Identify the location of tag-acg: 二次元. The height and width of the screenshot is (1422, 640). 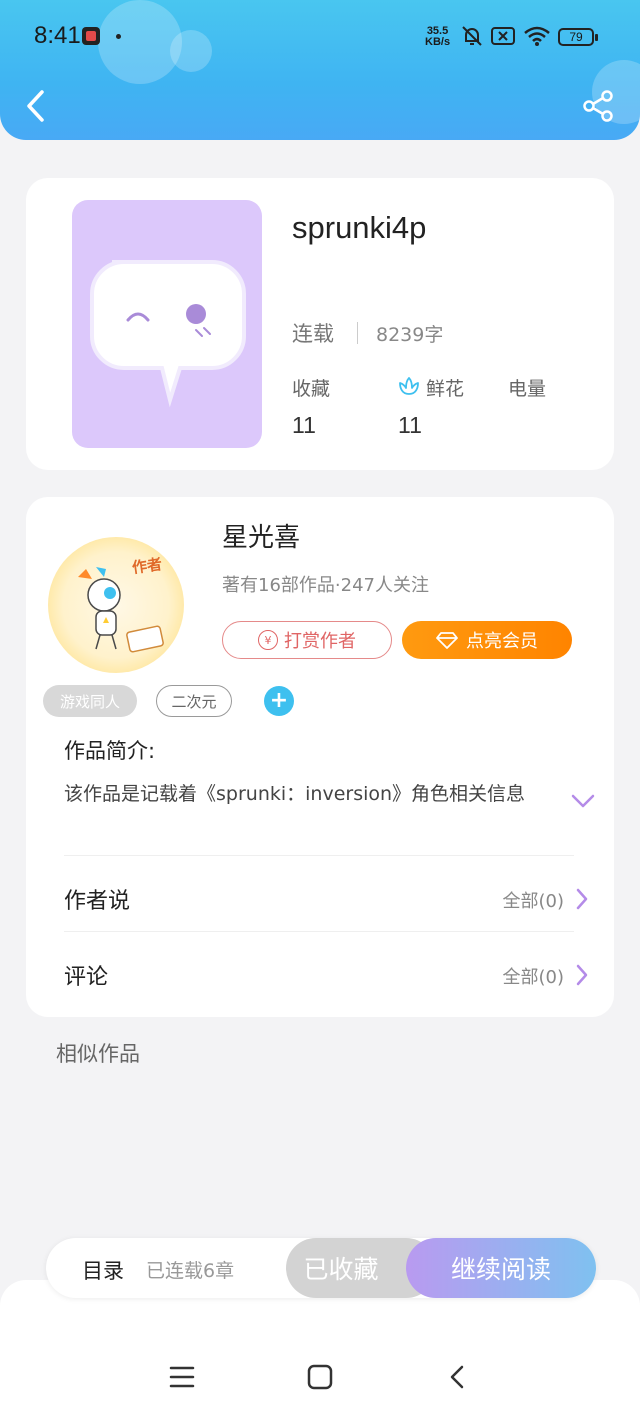
(194, 701).